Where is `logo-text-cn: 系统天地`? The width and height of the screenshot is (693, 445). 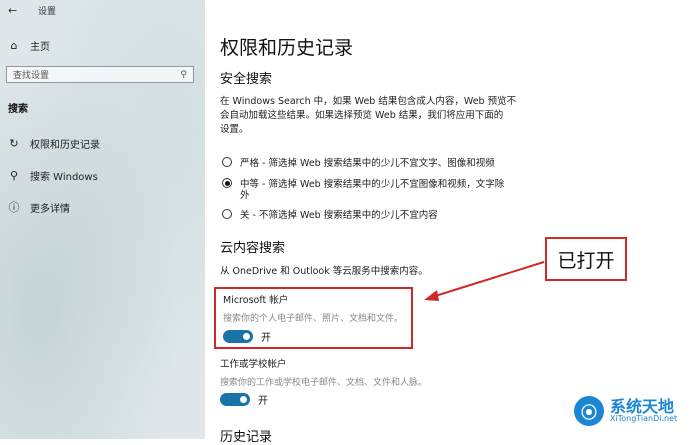 logo-text-cn: 系统天地 is located at coordinates (642, 406).